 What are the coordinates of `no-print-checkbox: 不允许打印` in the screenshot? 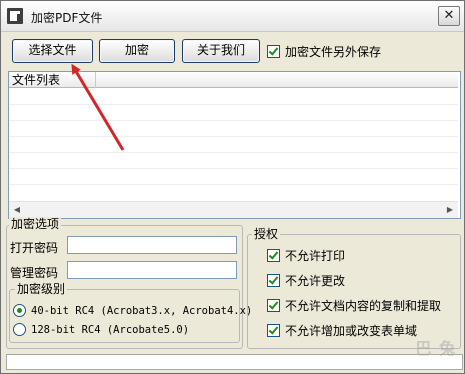 It's located at (306, 255).